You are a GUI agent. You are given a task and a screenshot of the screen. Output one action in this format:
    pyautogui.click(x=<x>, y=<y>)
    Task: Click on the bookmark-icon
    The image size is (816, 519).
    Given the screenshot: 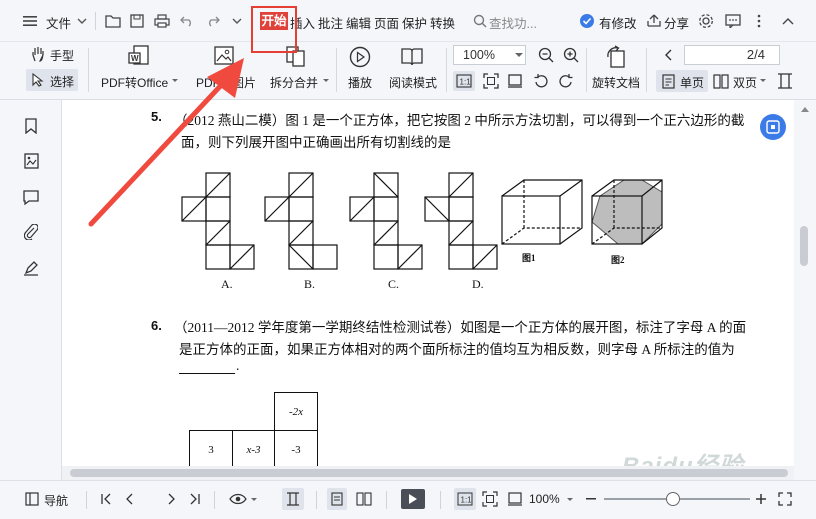 What is the action you would take?
    pyautogui.click(x=31, y=126)
    